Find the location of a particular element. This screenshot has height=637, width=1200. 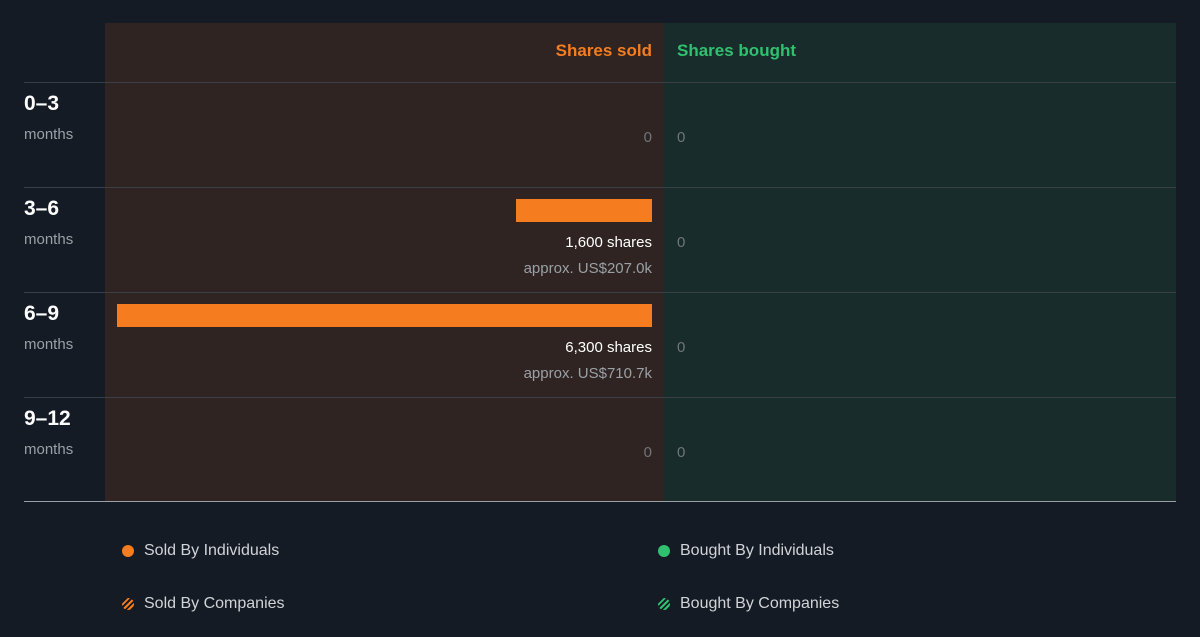

sold-shares-label: 1,600 shares is located at coordinates (608, 242).